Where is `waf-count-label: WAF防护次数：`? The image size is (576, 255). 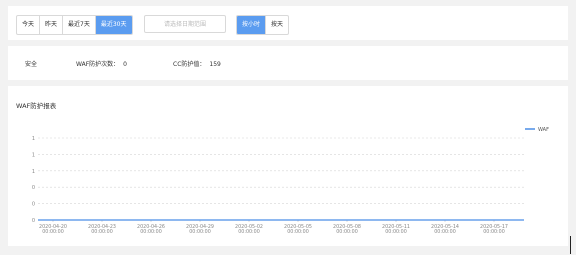
waf-count-label: WAF防护次数： is located at coordinates (98, 64).